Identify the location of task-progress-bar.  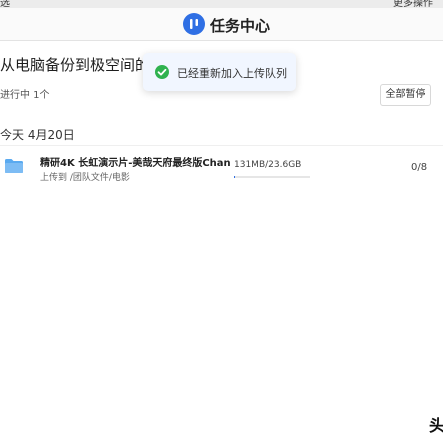
(272, 177).